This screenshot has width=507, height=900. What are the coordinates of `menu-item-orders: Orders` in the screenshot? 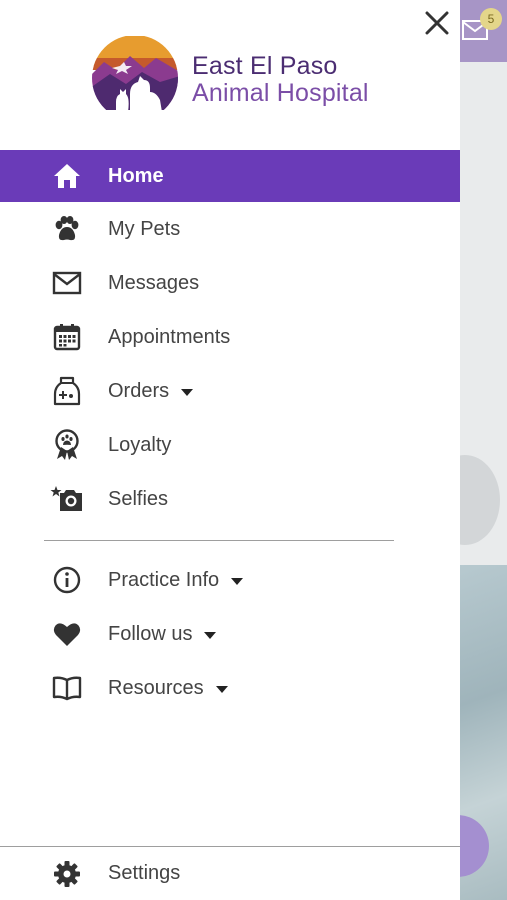 It's located at (230, 391).